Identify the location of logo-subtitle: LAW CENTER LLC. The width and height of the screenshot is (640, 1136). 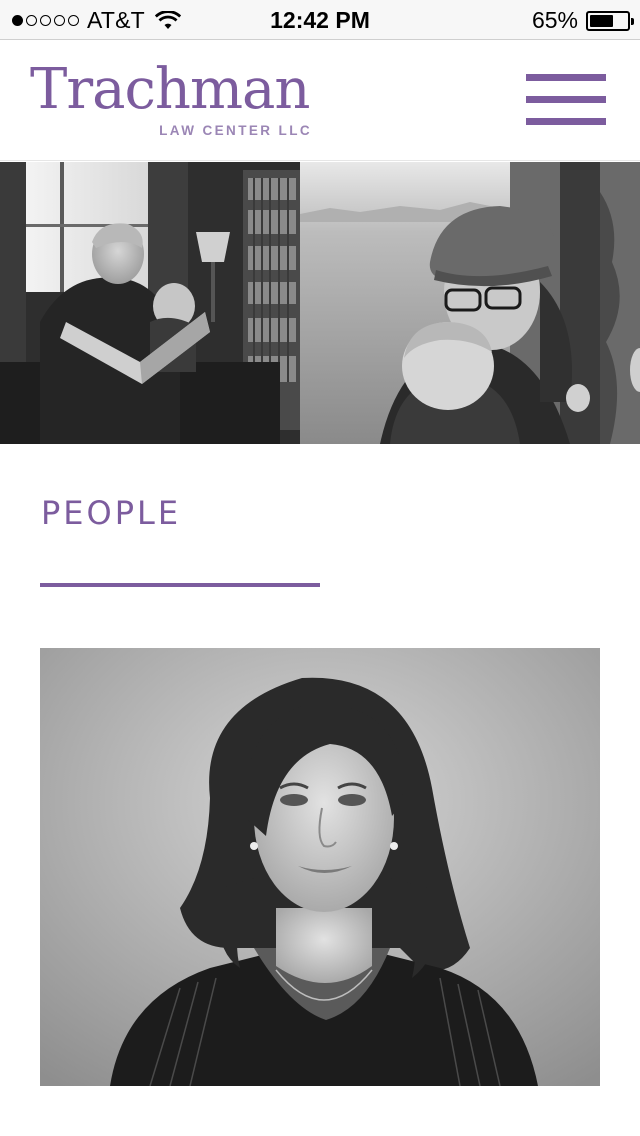
(235, 130).